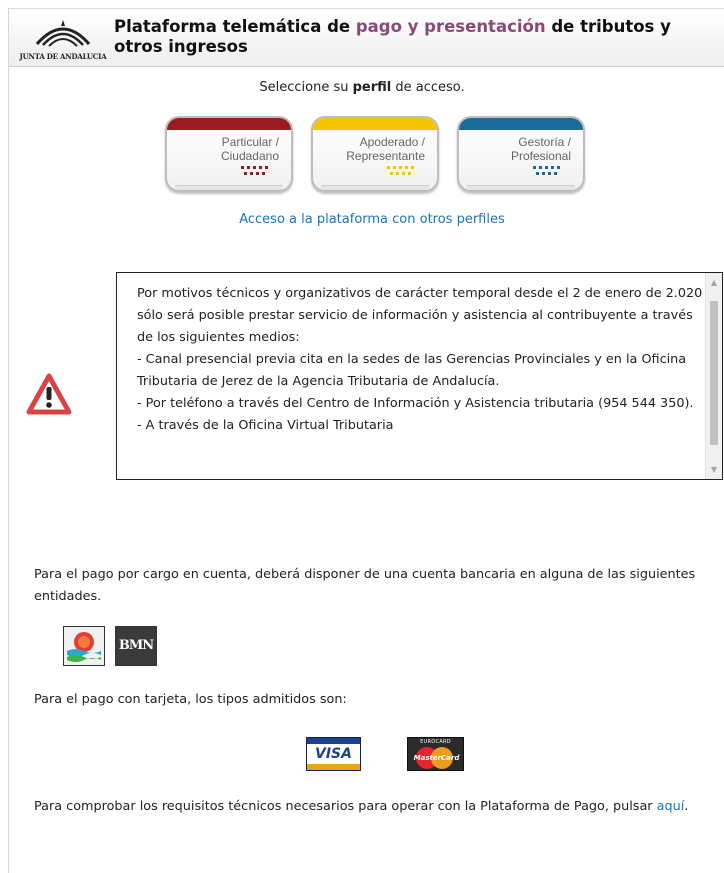 The image size is (724, 873). I want to click on select-profile-text: Seleccione su perfil de acceso., so click(362, 87).